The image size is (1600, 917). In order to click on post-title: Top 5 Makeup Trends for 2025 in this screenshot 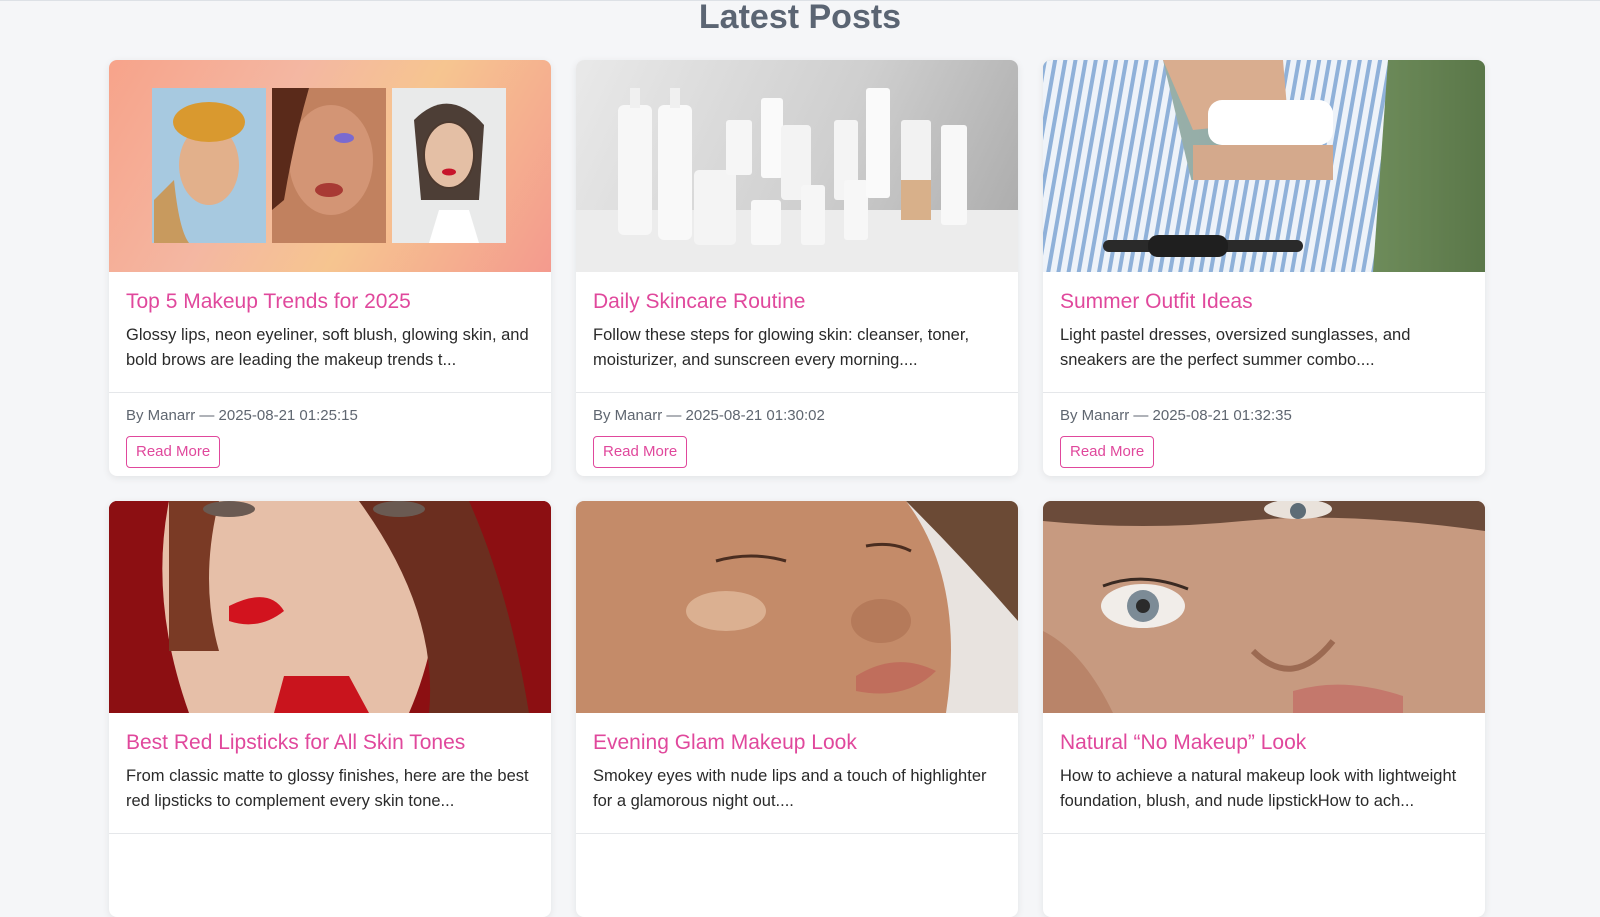, I will do `click(330, 302)`.